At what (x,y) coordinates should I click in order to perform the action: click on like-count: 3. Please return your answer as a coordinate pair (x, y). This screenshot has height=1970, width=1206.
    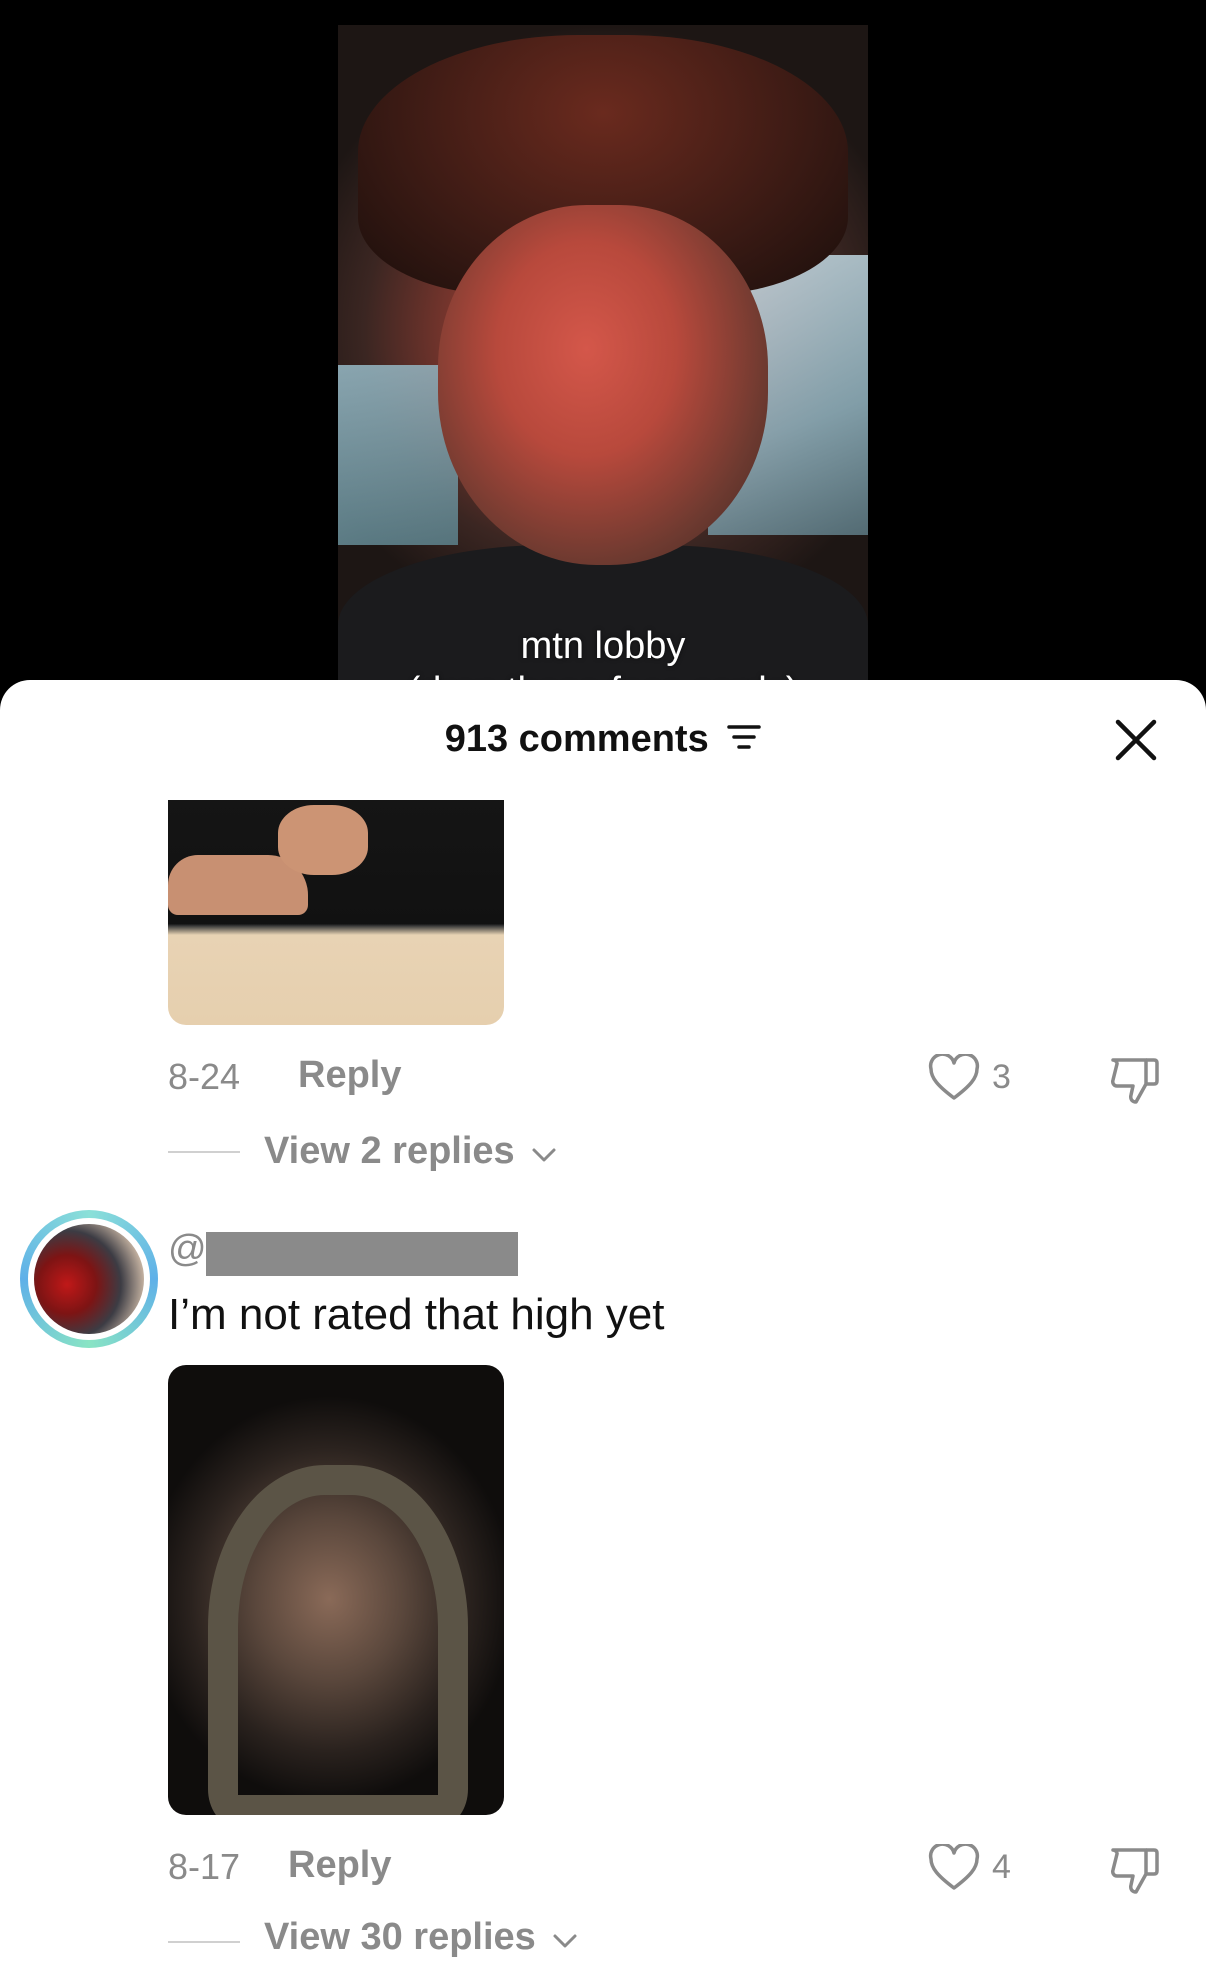
    Looking at the image, I should click on (1001, 1077).